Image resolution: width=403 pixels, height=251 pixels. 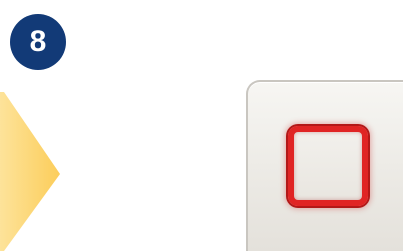 What do you see at coordinates (38, 42) in the screenshot?
I see `step-number-badge: 8` at bounding box center [38, 42].